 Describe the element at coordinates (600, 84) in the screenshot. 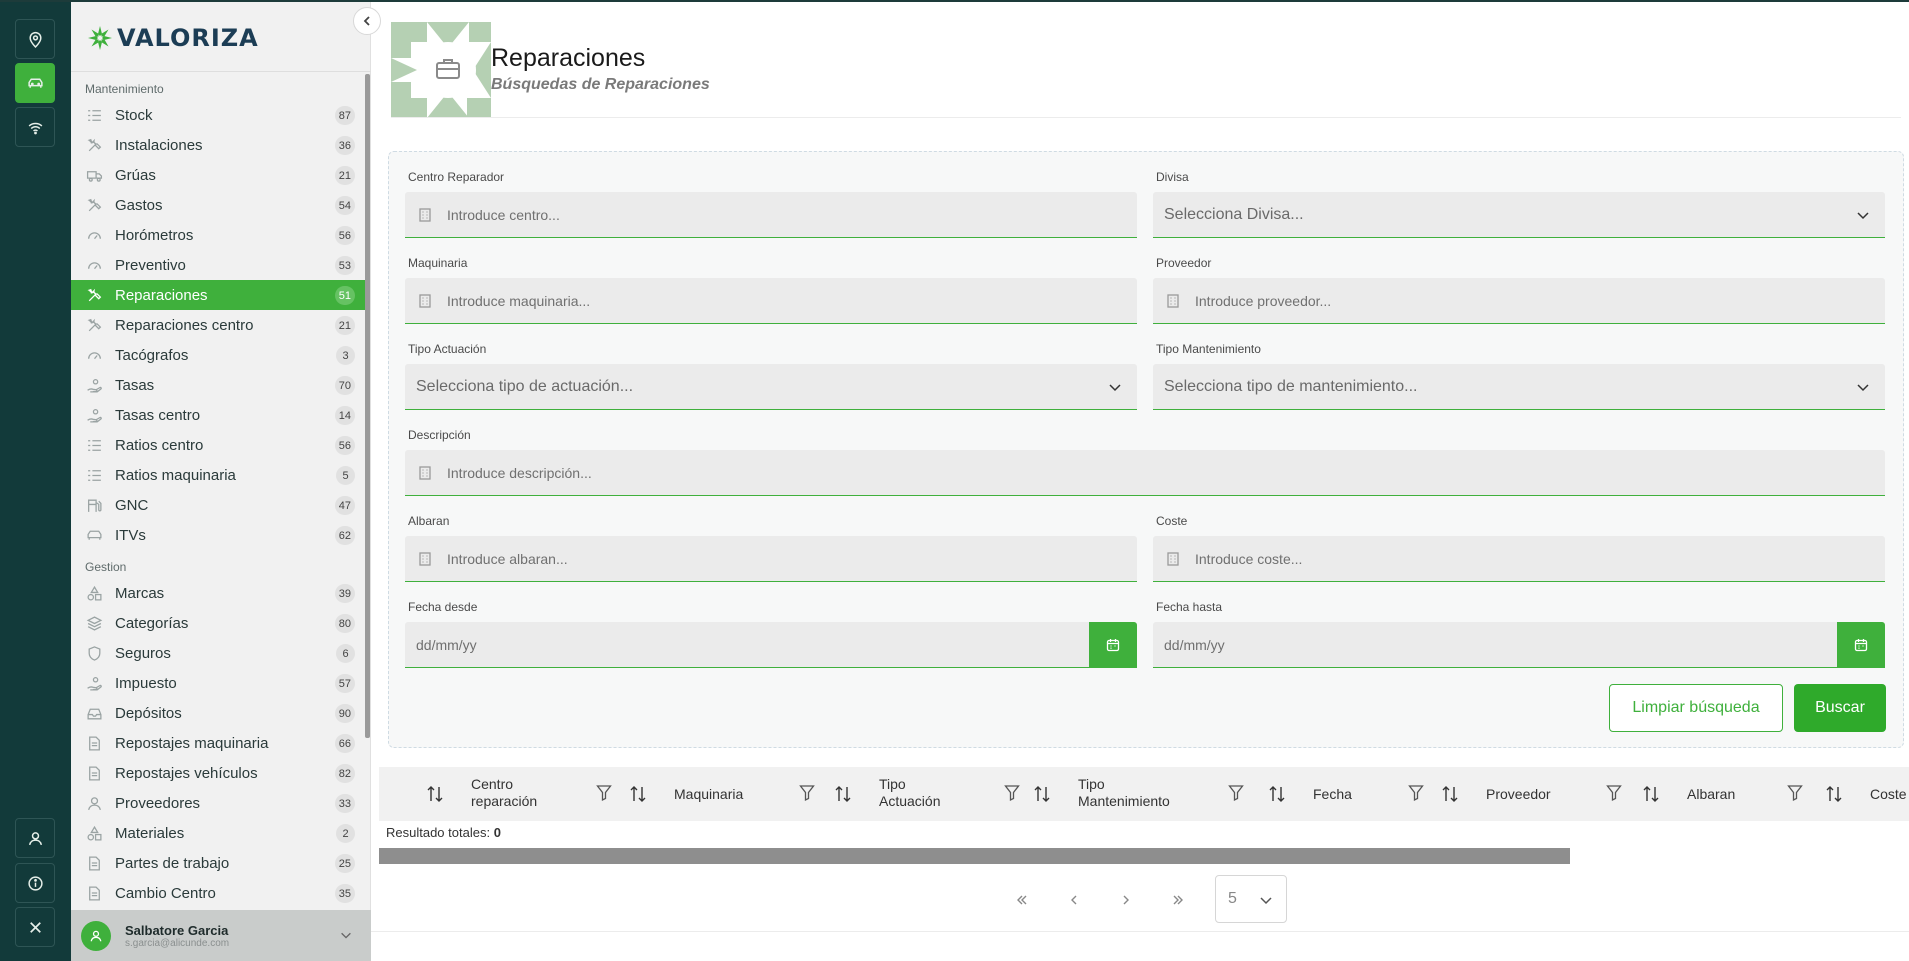

I see `page-subtitle: Búsquedas de Reparaciones` at that location.